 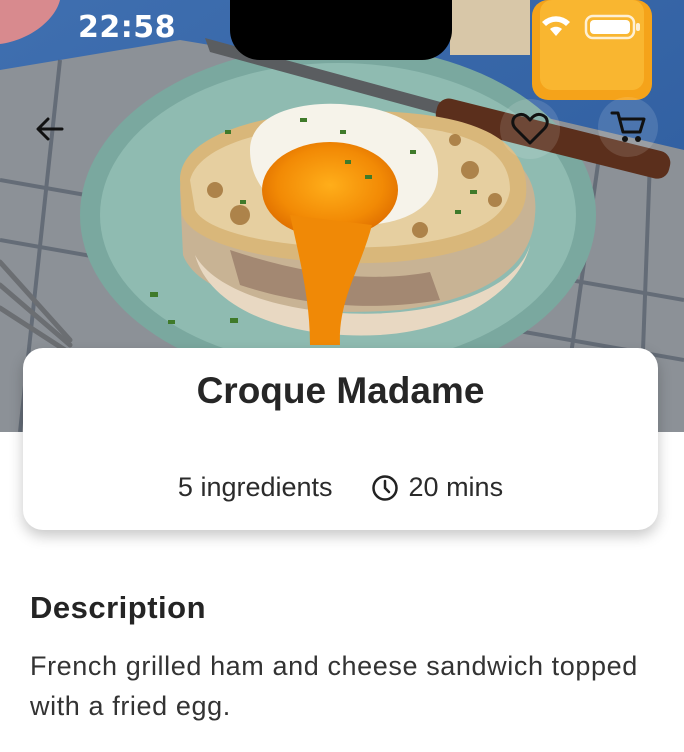 What do you see at coordinates (118, 607) in the screenshot?
I see `description-heading: Description` at bounding box center [118, 607].